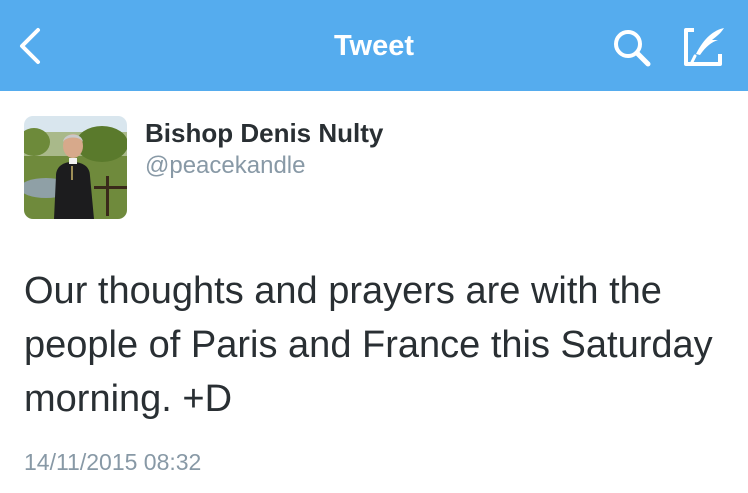 Image resolution: width=748 pixels, height=493 pixels. Describe the element at coordinates (264, 133) in the screenshot. I see `author-name: Bishop Denis Nulty` at that location.